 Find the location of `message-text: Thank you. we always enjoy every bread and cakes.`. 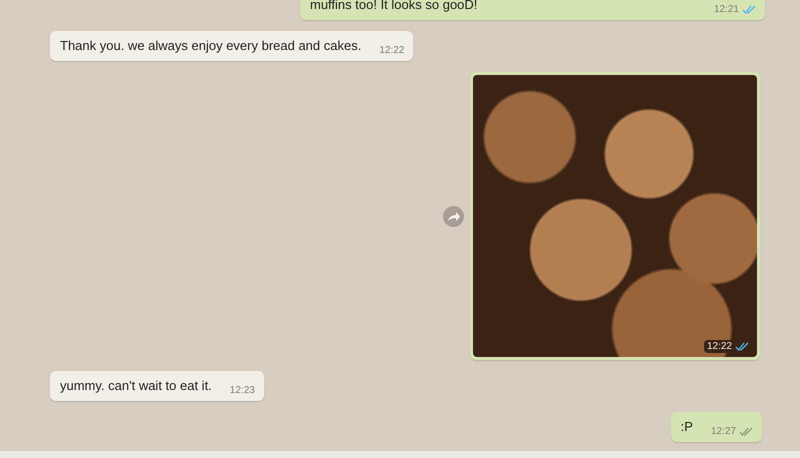

message-text: Thank you. we always enjoy every bread and cakes. is located at coordinates (211, 46).